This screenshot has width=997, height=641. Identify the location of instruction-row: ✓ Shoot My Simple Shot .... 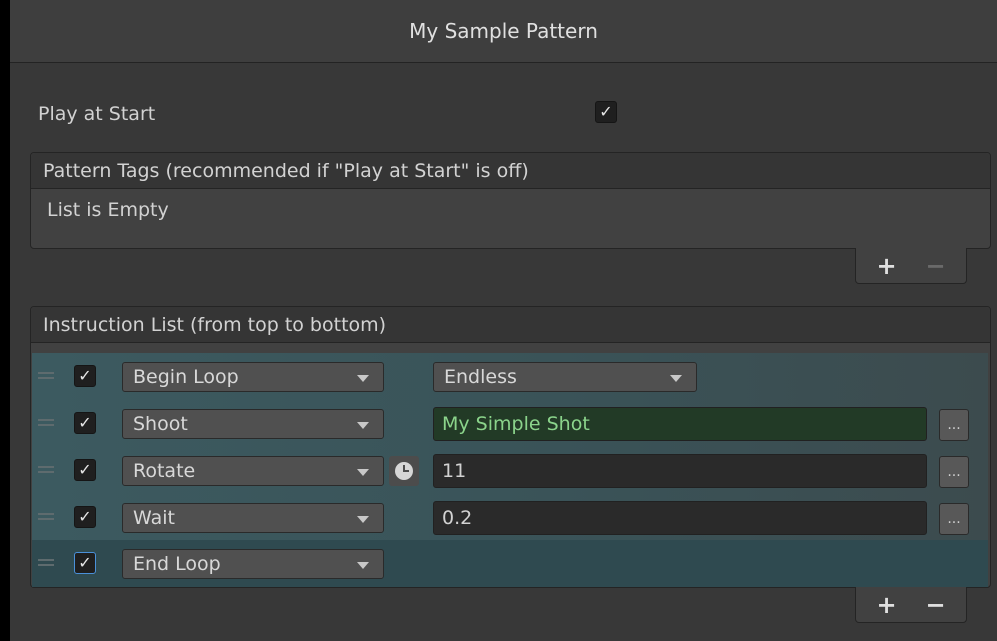
(510, 423).